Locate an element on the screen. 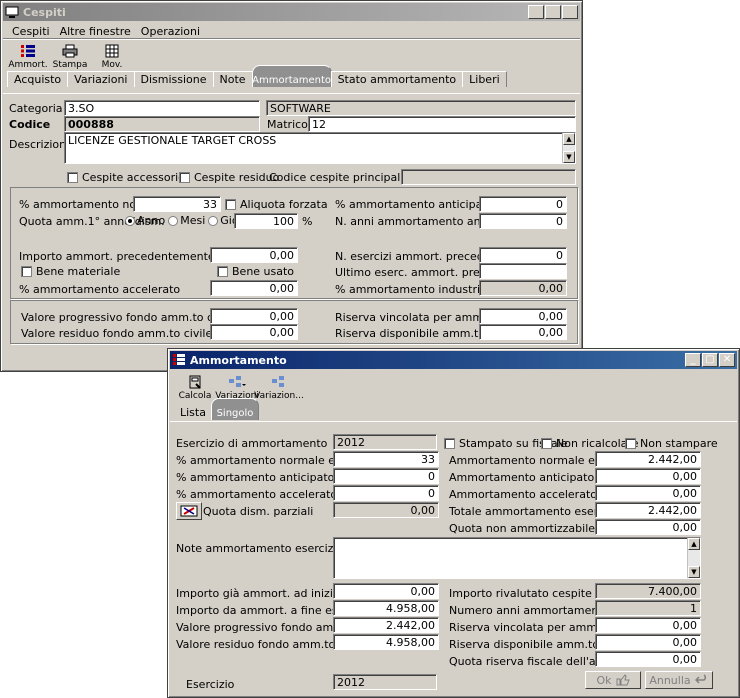  quota-non-amm-label: Quota non ammortizzabile is located at coordinates (522, 528).